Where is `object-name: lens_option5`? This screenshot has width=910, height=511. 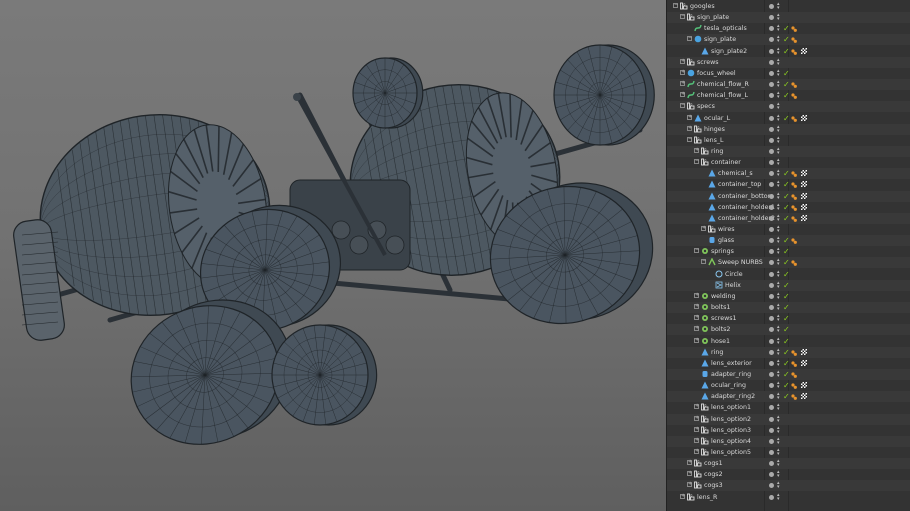 object-name: lens_option5 is located at coordinates (731, 452).